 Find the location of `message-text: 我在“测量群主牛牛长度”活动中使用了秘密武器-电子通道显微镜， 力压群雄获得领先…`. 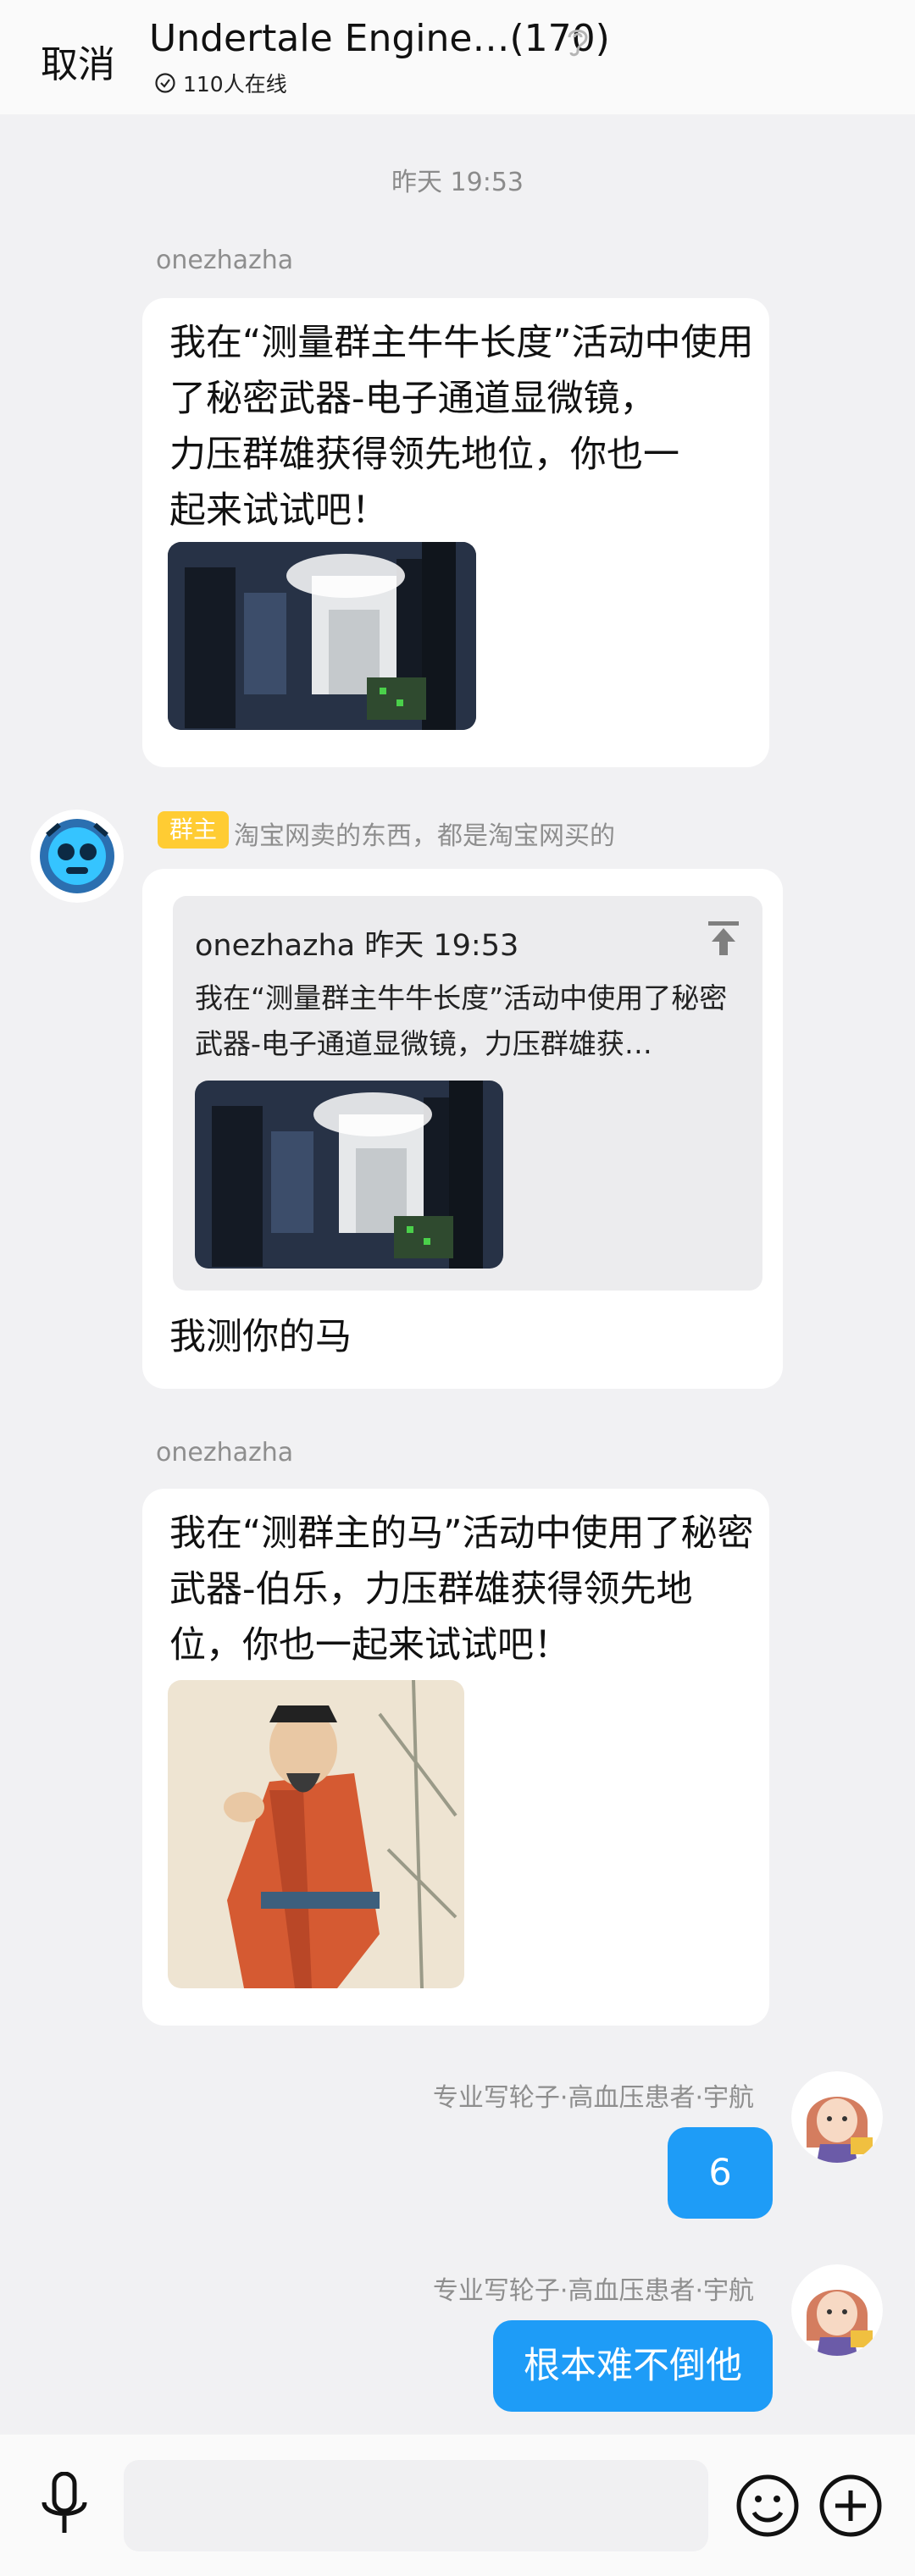

message-text: 我在“测量群主牛牛长度”活动中使用了秘密武器-电子通道显微镜， 力压群雄获得领先… is located at coordinates (461, 427).